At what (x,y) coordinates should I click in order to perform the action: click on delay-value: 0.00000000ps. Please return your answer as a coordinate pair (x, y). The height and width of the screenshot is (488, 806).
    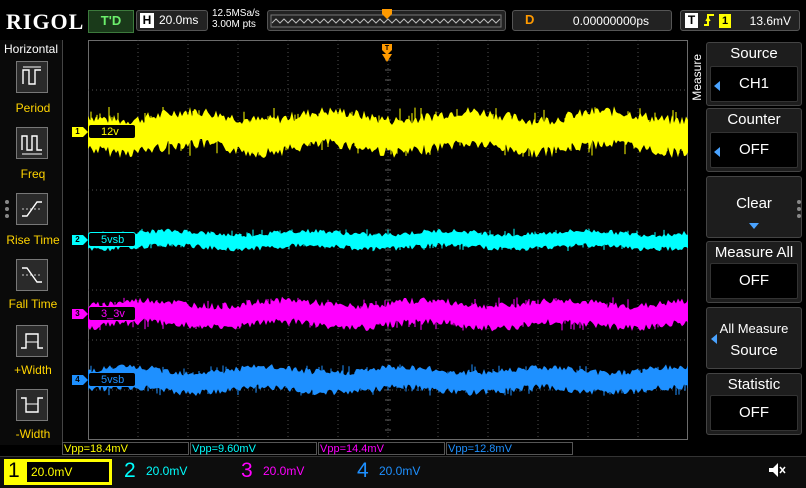
    Looking at the image, I should click on (610, 21).